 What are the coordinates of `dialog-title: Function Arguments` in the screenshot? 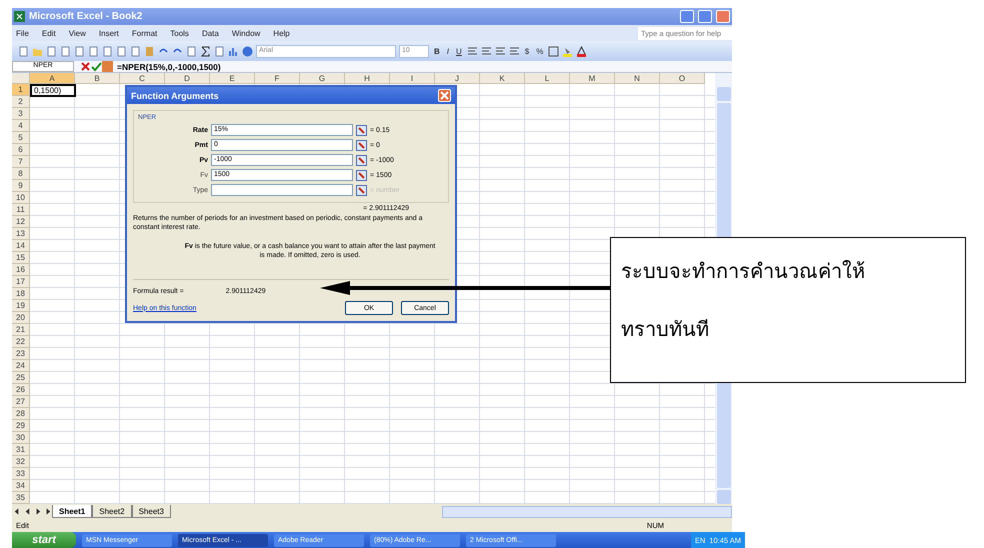 It's located at (175, 95).